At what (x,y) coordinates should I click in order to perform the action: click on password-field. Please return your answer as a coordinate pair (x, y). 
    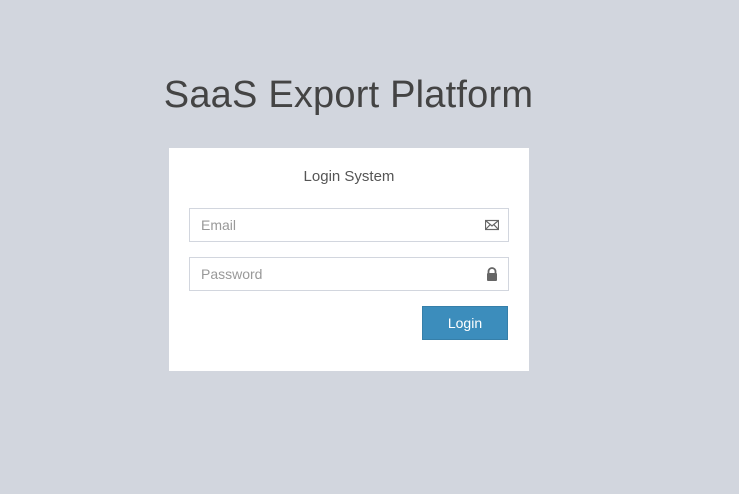
    Looking at the image, I should click on (349, 274).